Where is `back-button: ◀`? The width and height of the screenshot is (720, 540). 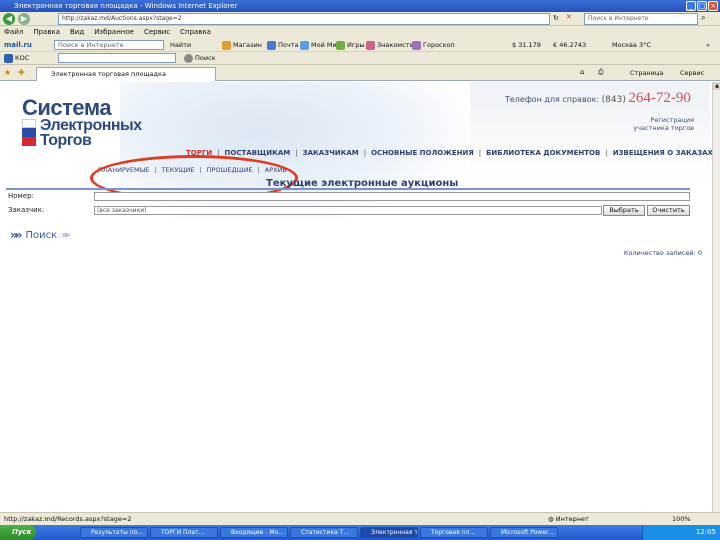
back-button: ◀ is located at coordinates (9, 19).